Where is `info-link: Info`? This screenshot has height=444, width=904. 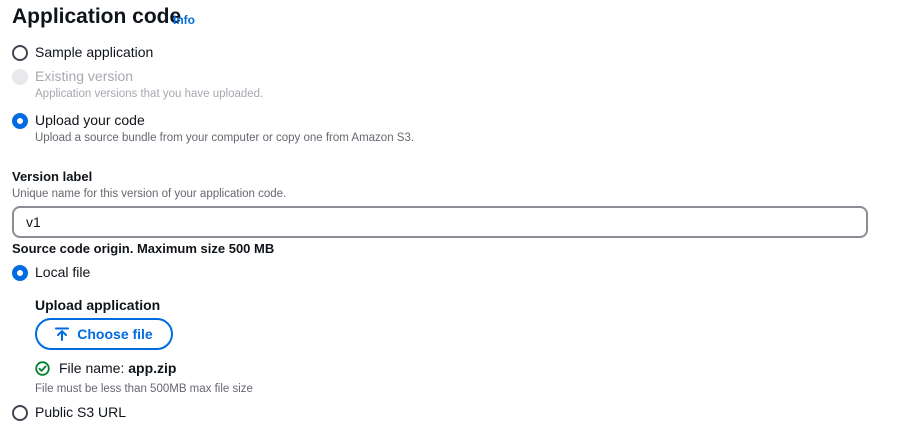 info-link: Info is located at coordinates (184, 20).